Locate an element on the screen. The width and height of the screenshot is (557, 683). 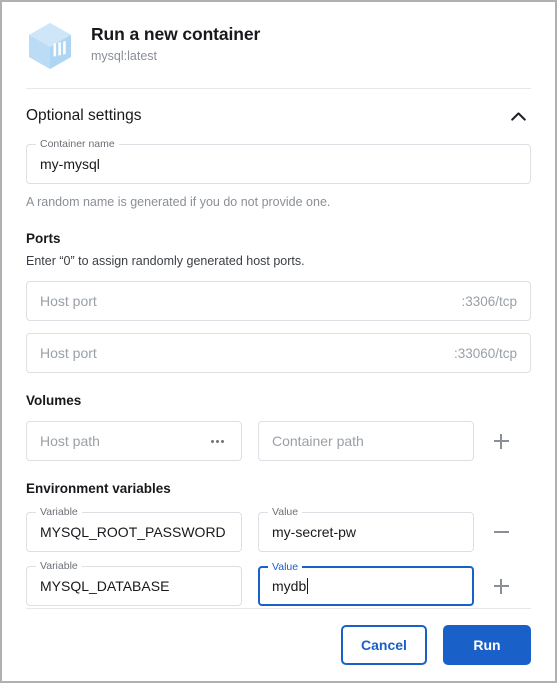
header-text-block: Run a new container mysql:latest is located at coordinates (175, 42).